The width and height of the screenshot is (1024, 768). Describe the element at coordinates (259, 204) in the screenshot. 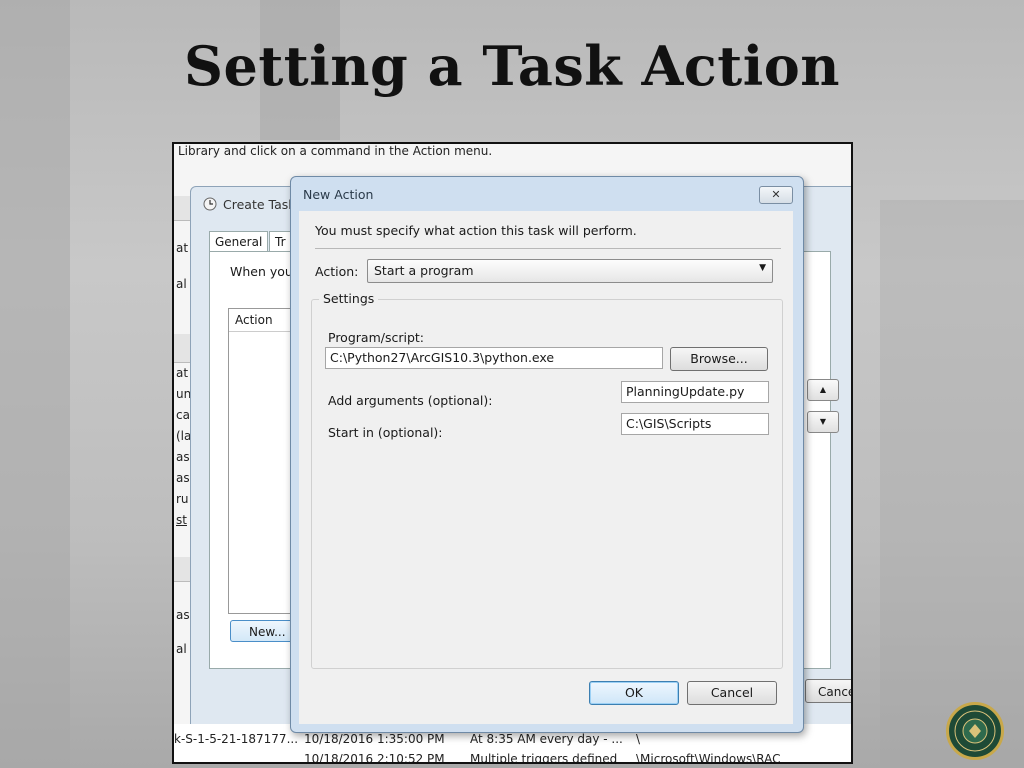

I see `create-task-title: Create Task` at that location.